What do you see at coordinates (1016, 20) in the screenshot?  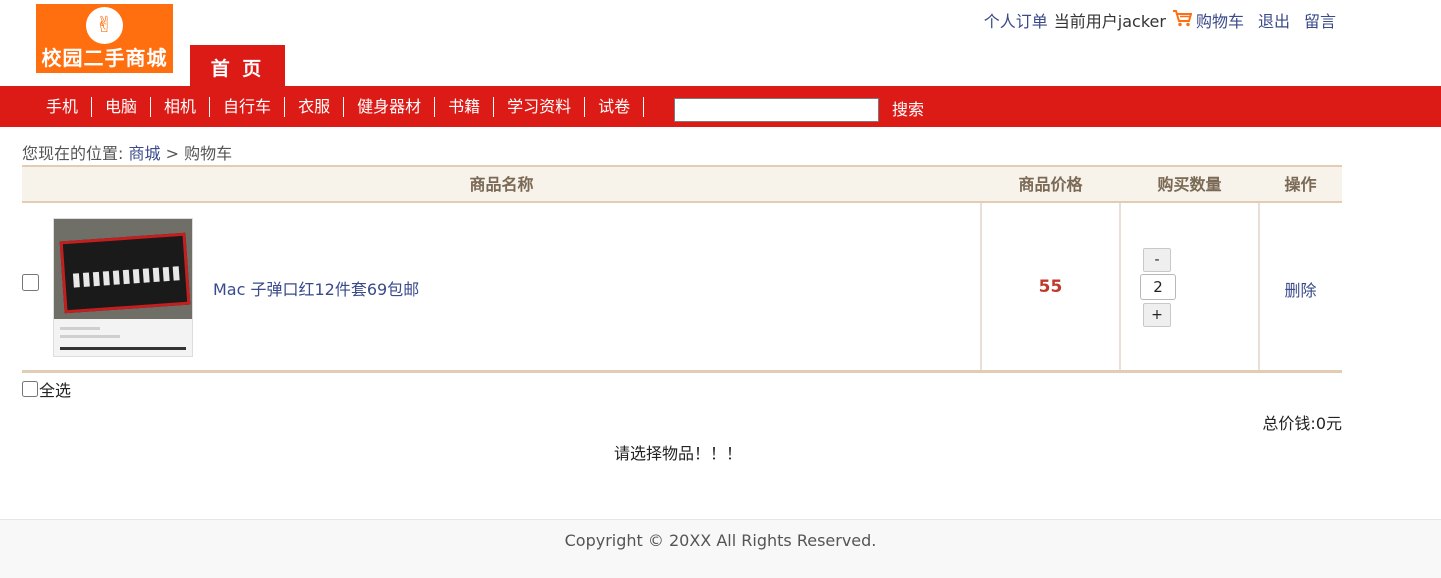 I see `orders-link: 个人订单` at bounding box center [1016, 20].